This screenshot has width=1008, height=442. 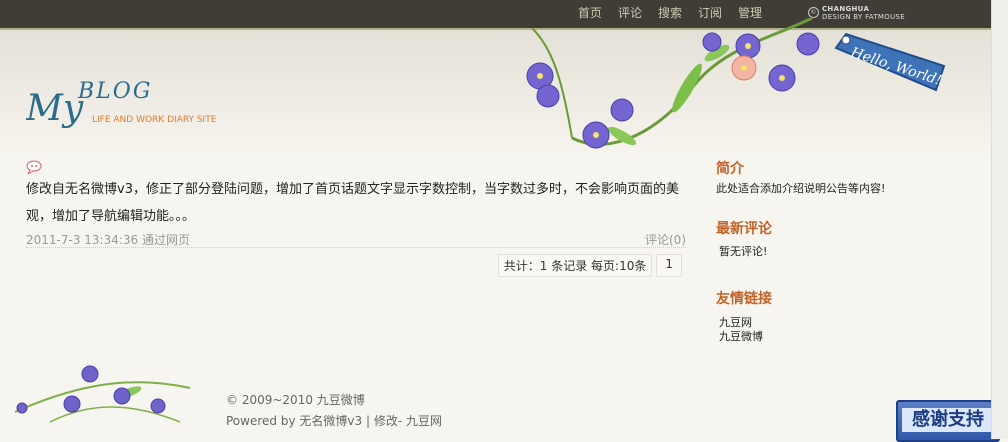 I want to click on thanks-support-button: 感谢支持, so click(x=948, y=421).